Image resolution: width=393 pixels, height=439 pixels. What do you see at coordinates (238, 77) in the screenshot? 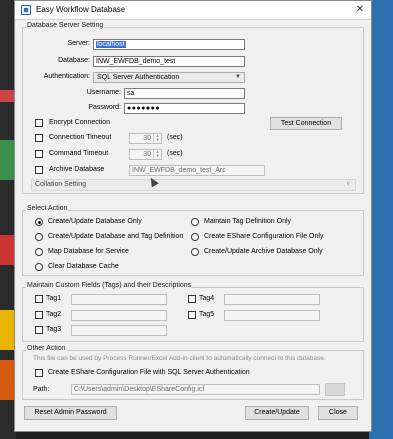
I see `chevron-down-icon: ▼` at bounding box center [238, 77].